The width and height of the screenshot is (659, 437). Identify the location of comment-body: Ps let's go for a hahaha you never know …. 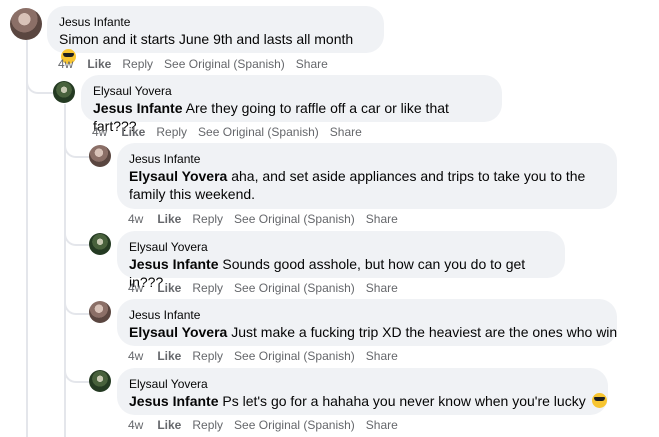
(404, 401).